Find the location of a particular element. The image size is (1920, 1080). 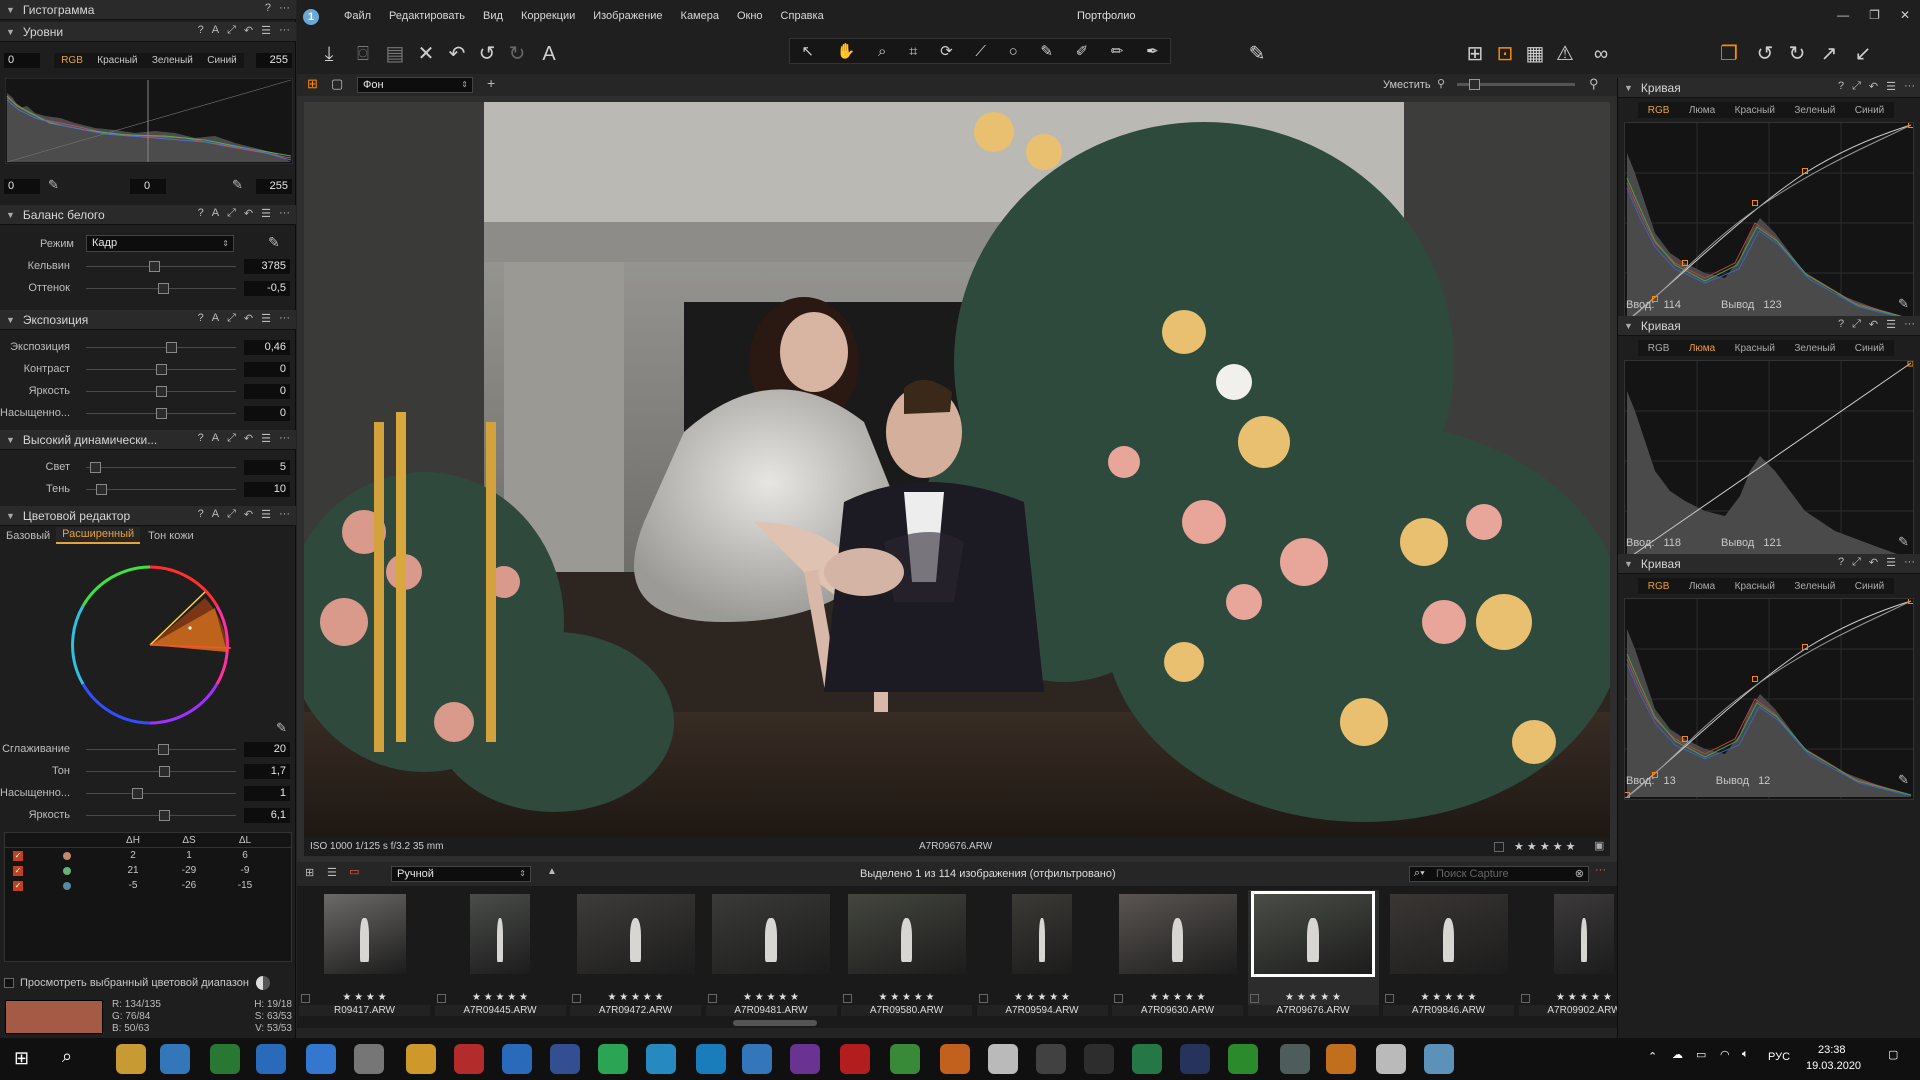

curve-tab: Люма is located at coordinates (1702, 110).